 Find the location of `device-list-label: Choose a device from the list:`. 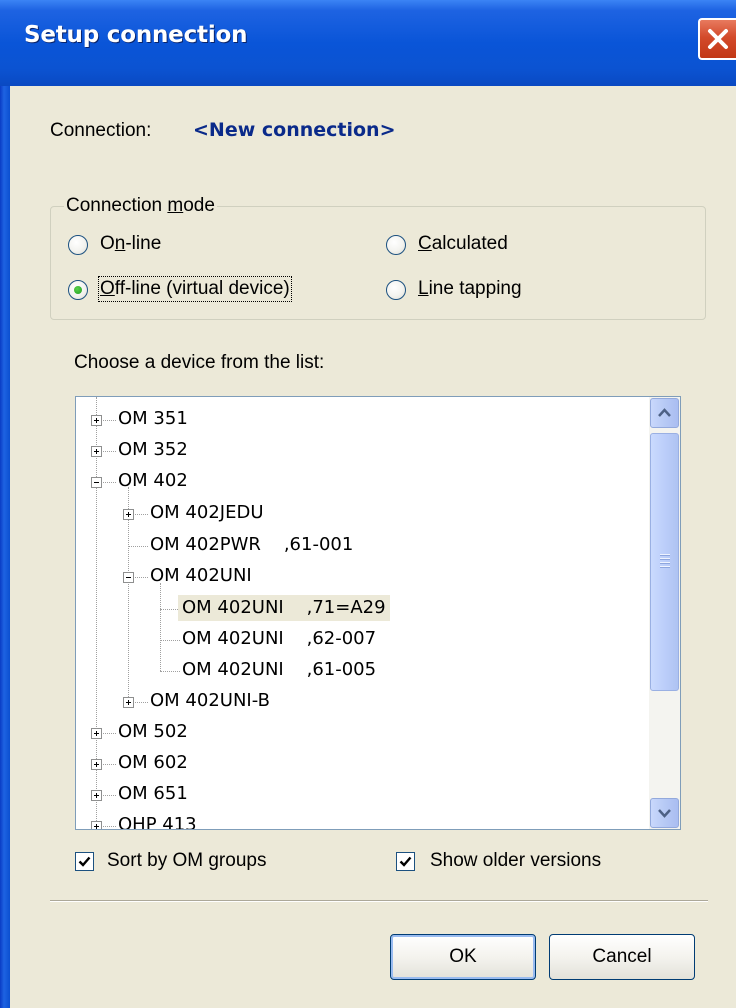

device-list-label: Choose a device from the list: is located at coordinates (199, 362).